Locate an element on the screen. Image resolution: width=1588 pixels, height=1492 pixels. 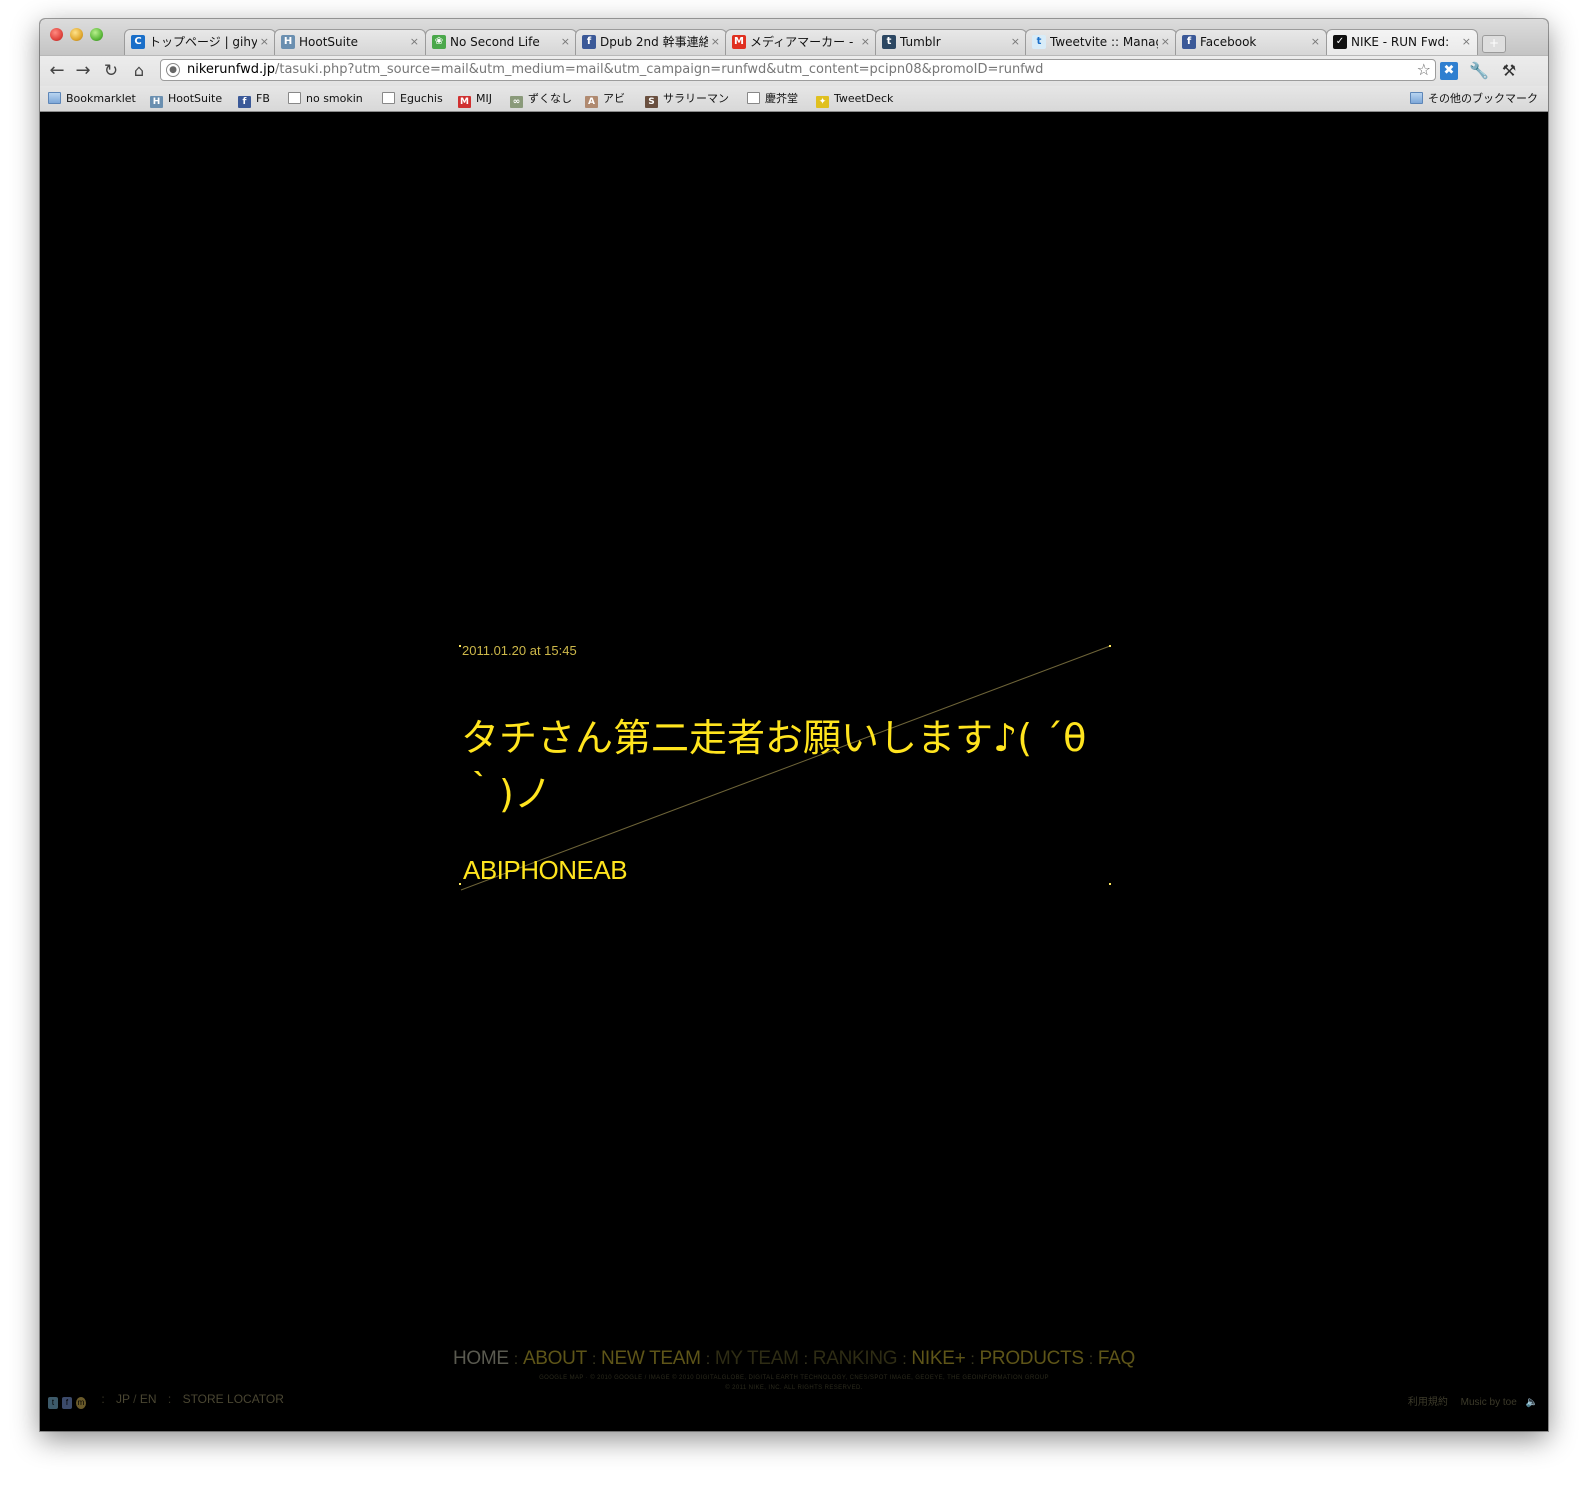
terms-link: 利用規約 is located at coordinates (1428, 1402).